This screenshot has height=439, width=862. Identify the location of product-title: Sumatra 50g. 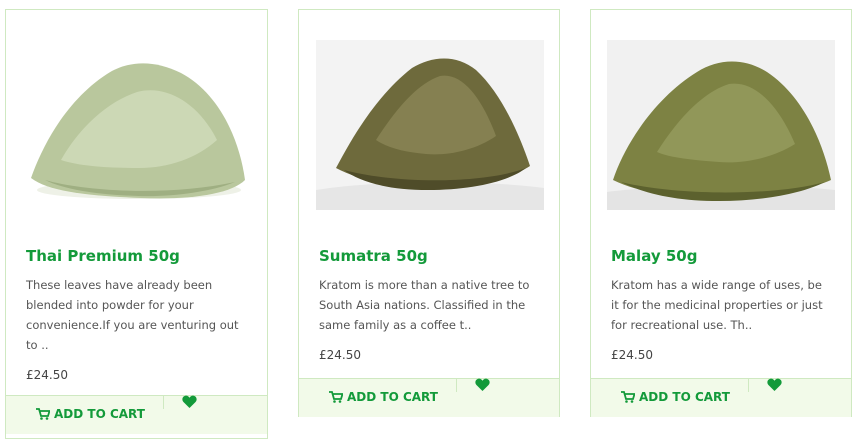
(373, 256).